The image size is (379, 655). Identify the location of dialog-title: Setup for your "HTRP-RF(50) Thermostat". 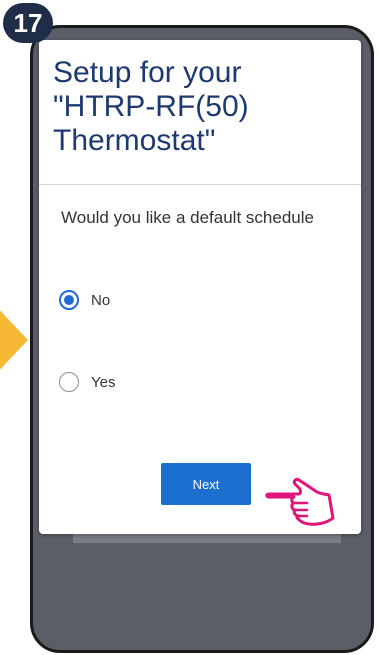
(151, 106).